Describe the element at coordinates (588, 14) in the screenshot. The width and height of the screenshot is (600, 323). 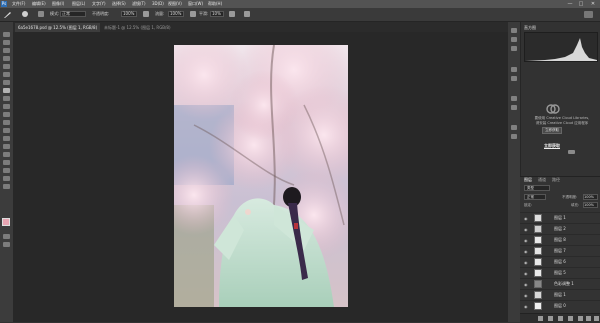
I see `workspace-icon` at that location.